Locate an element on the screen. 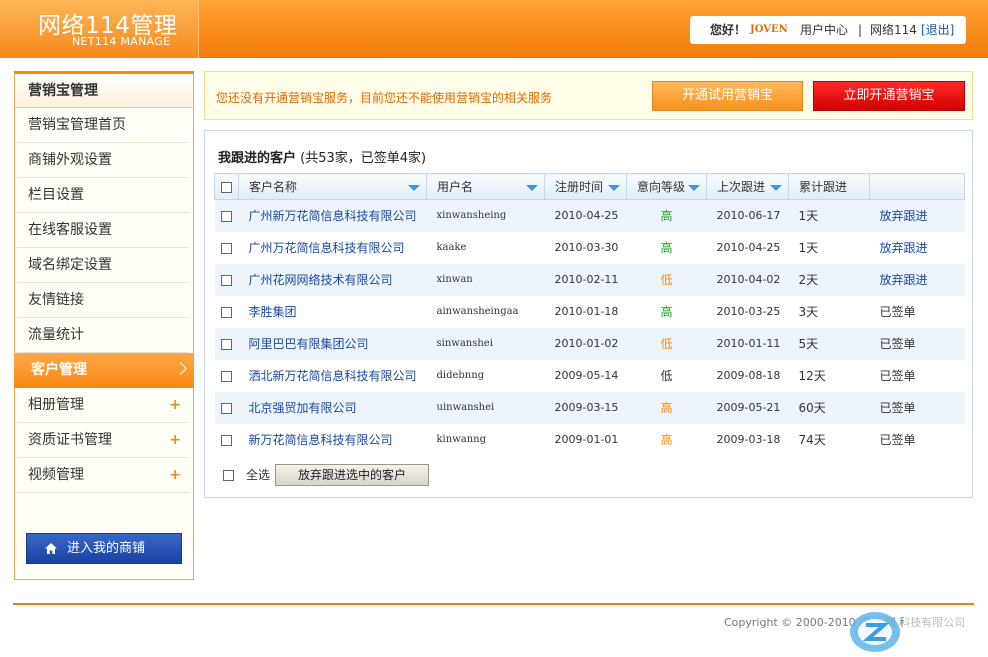 The height and width of the screenshot is (657, 988). customer-username: kinwanng is located at coordinates (461, 439).